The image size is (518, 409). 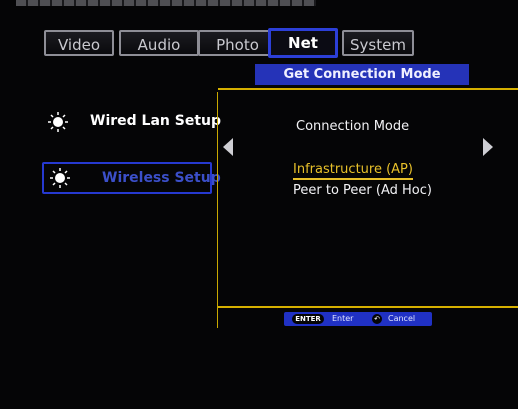 I want to click on arrow-left-icon, so click(x=228, y=147).